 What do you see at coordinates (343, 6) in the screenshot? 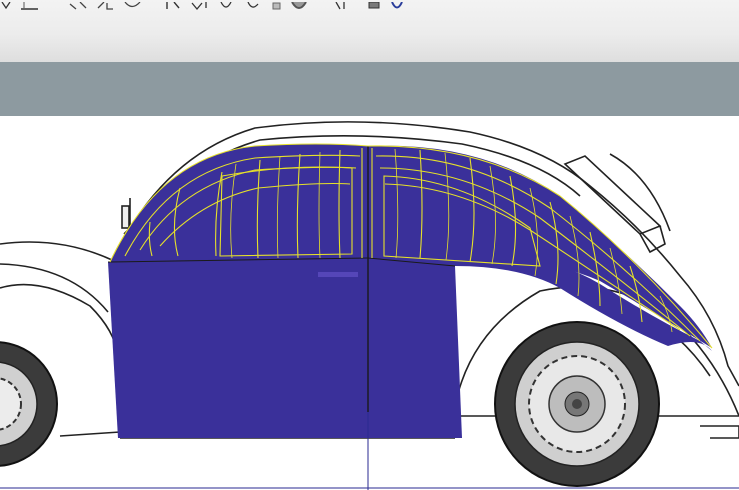
I see `view-icon` at bounding box center [343, 6].